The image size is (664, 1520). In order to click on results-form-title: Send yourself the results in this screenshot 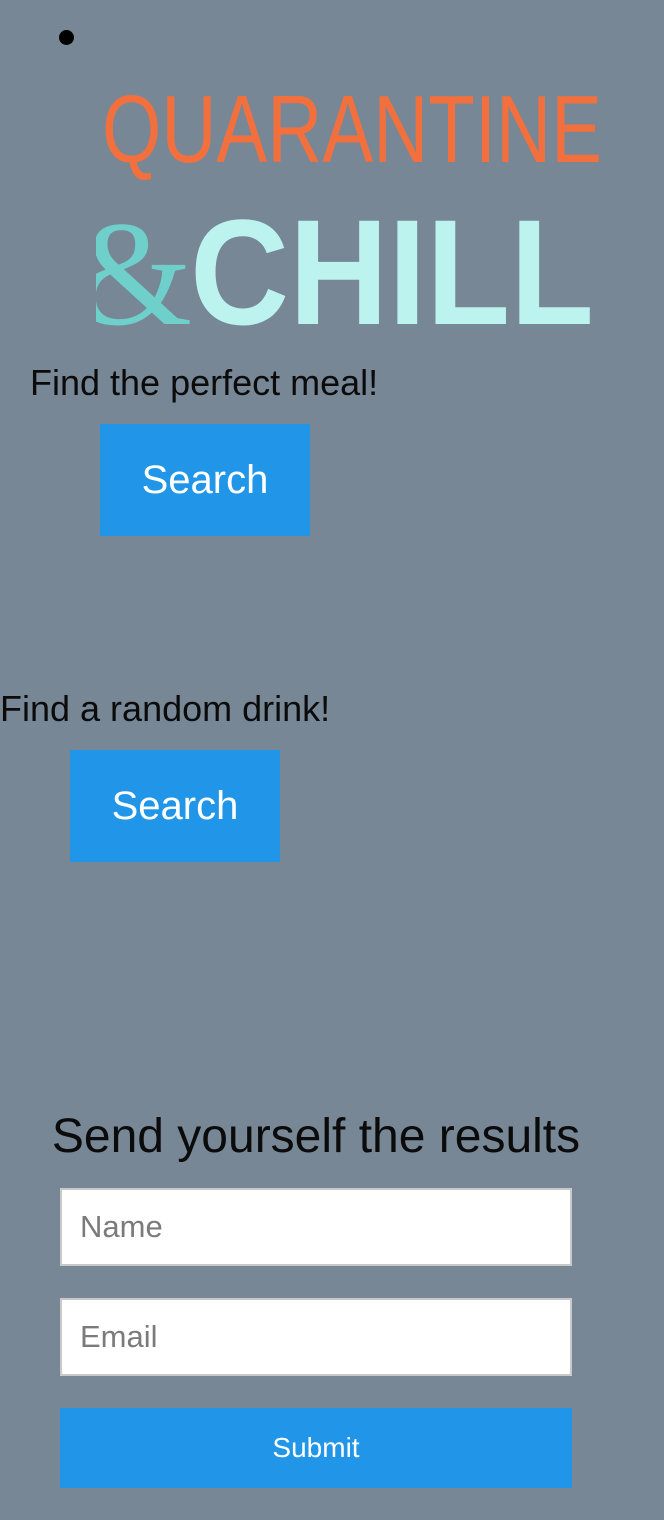, I will do `click(316, 1136)`.